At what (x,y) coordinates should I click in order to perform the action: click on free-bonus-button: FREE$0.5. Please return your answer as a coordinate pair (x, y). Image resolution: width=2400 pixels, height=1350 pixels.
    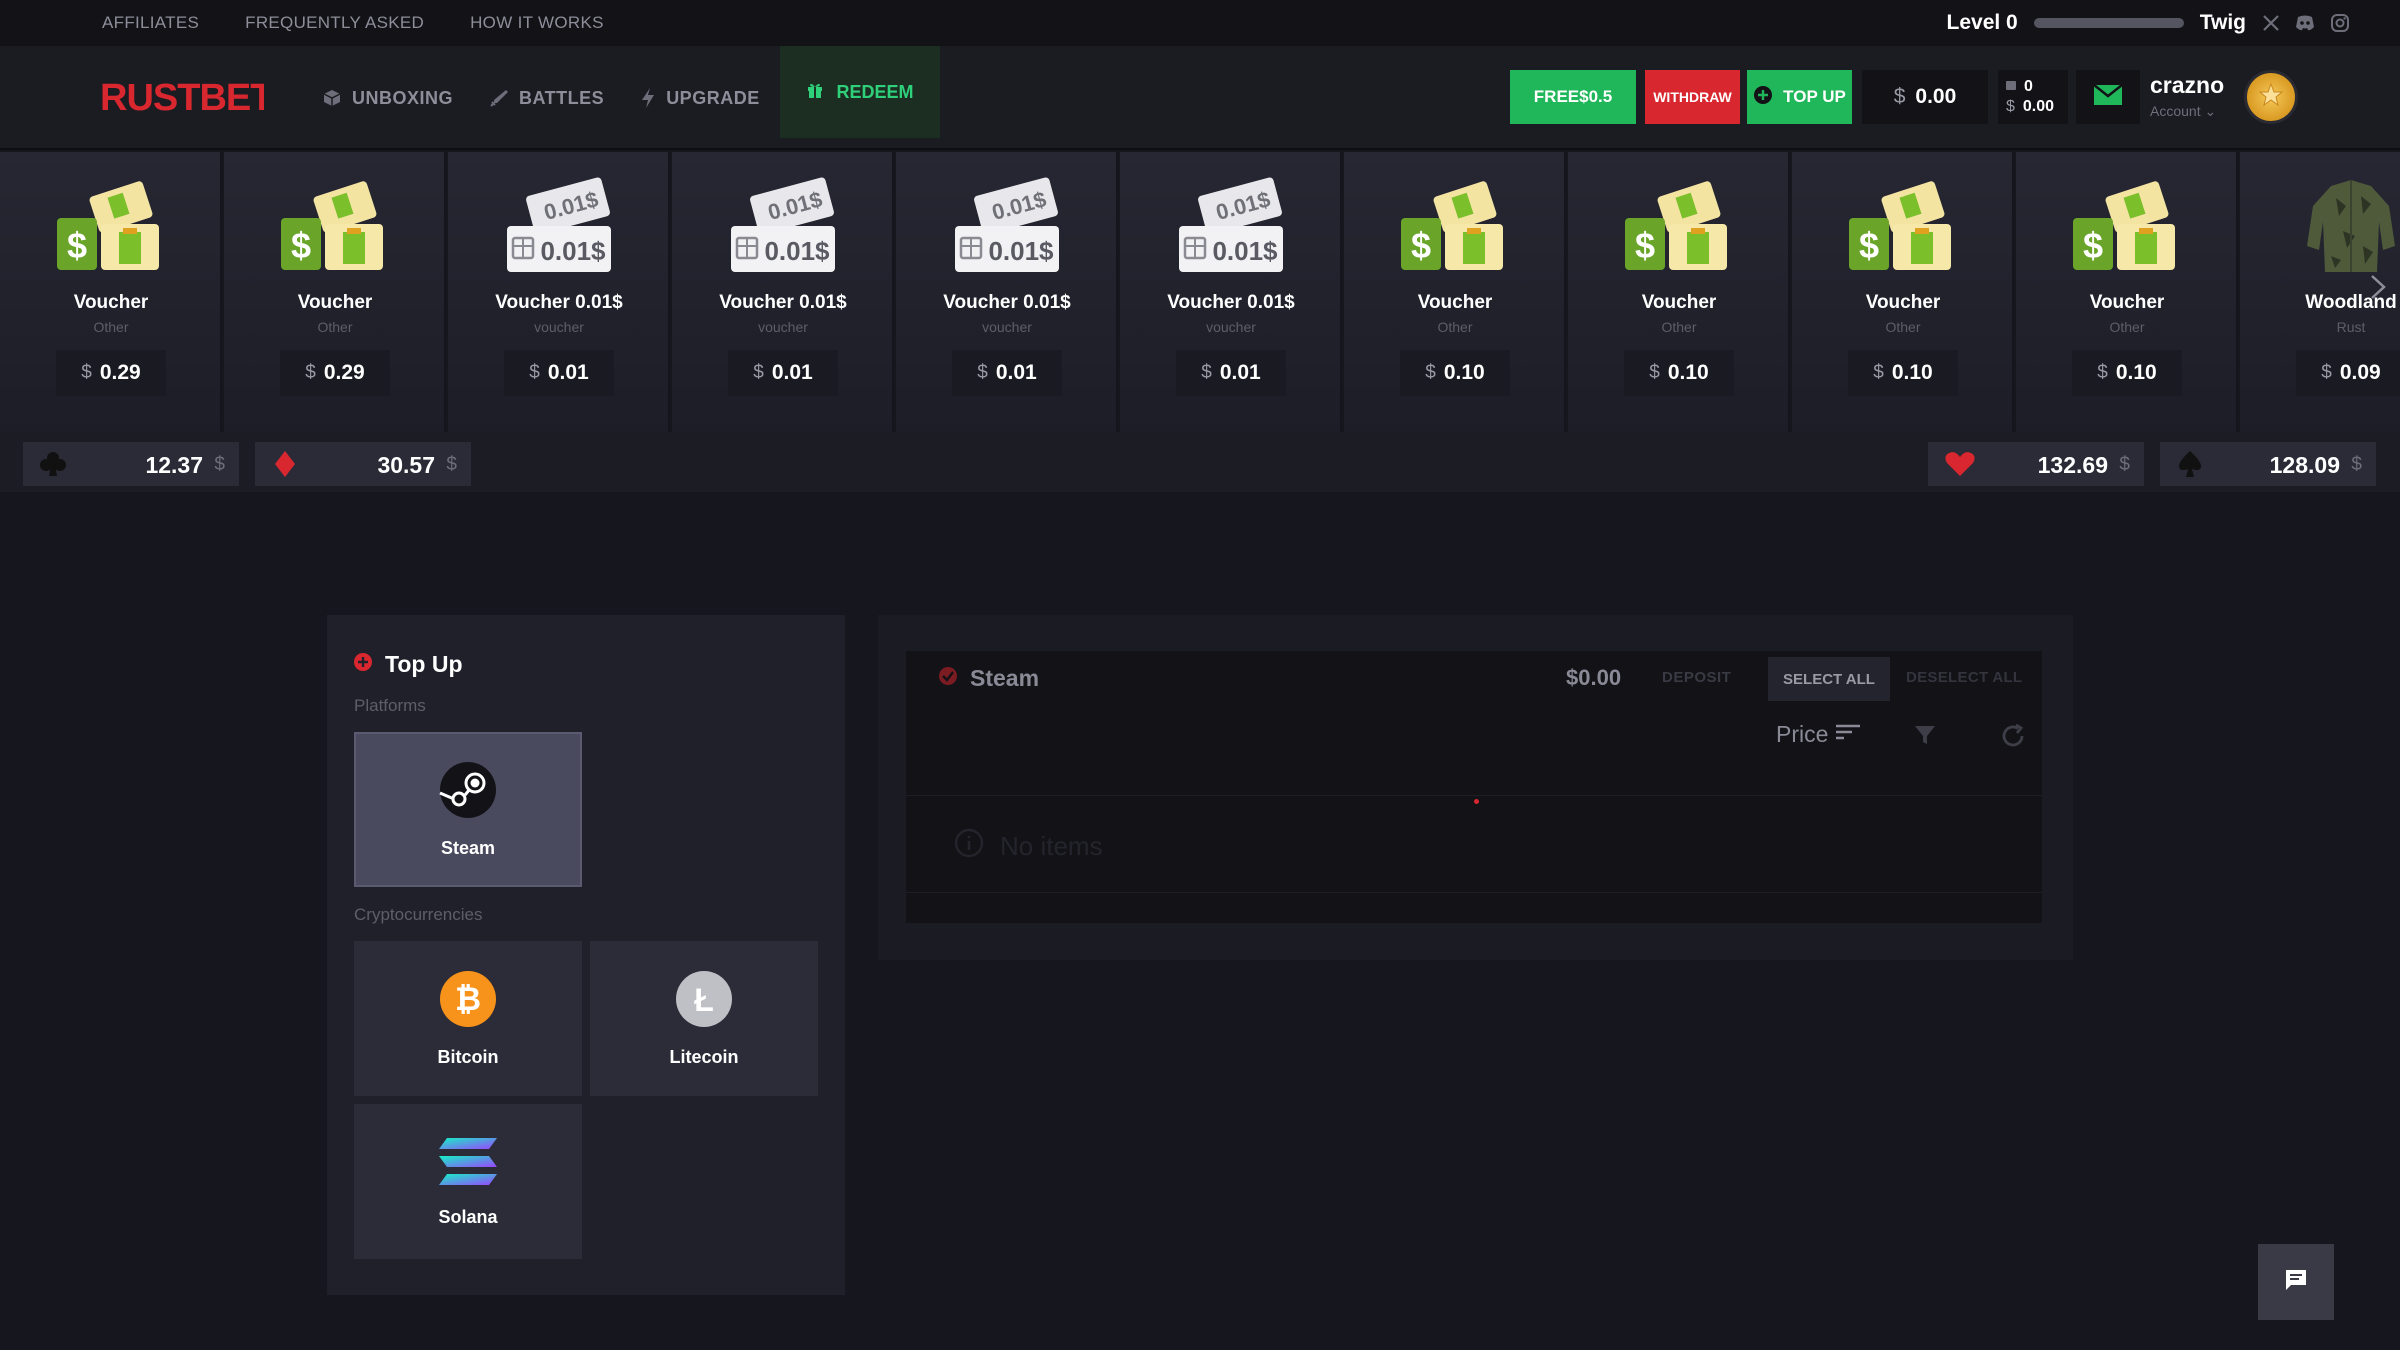
    Looking at the image, I should click on (1573, 97).